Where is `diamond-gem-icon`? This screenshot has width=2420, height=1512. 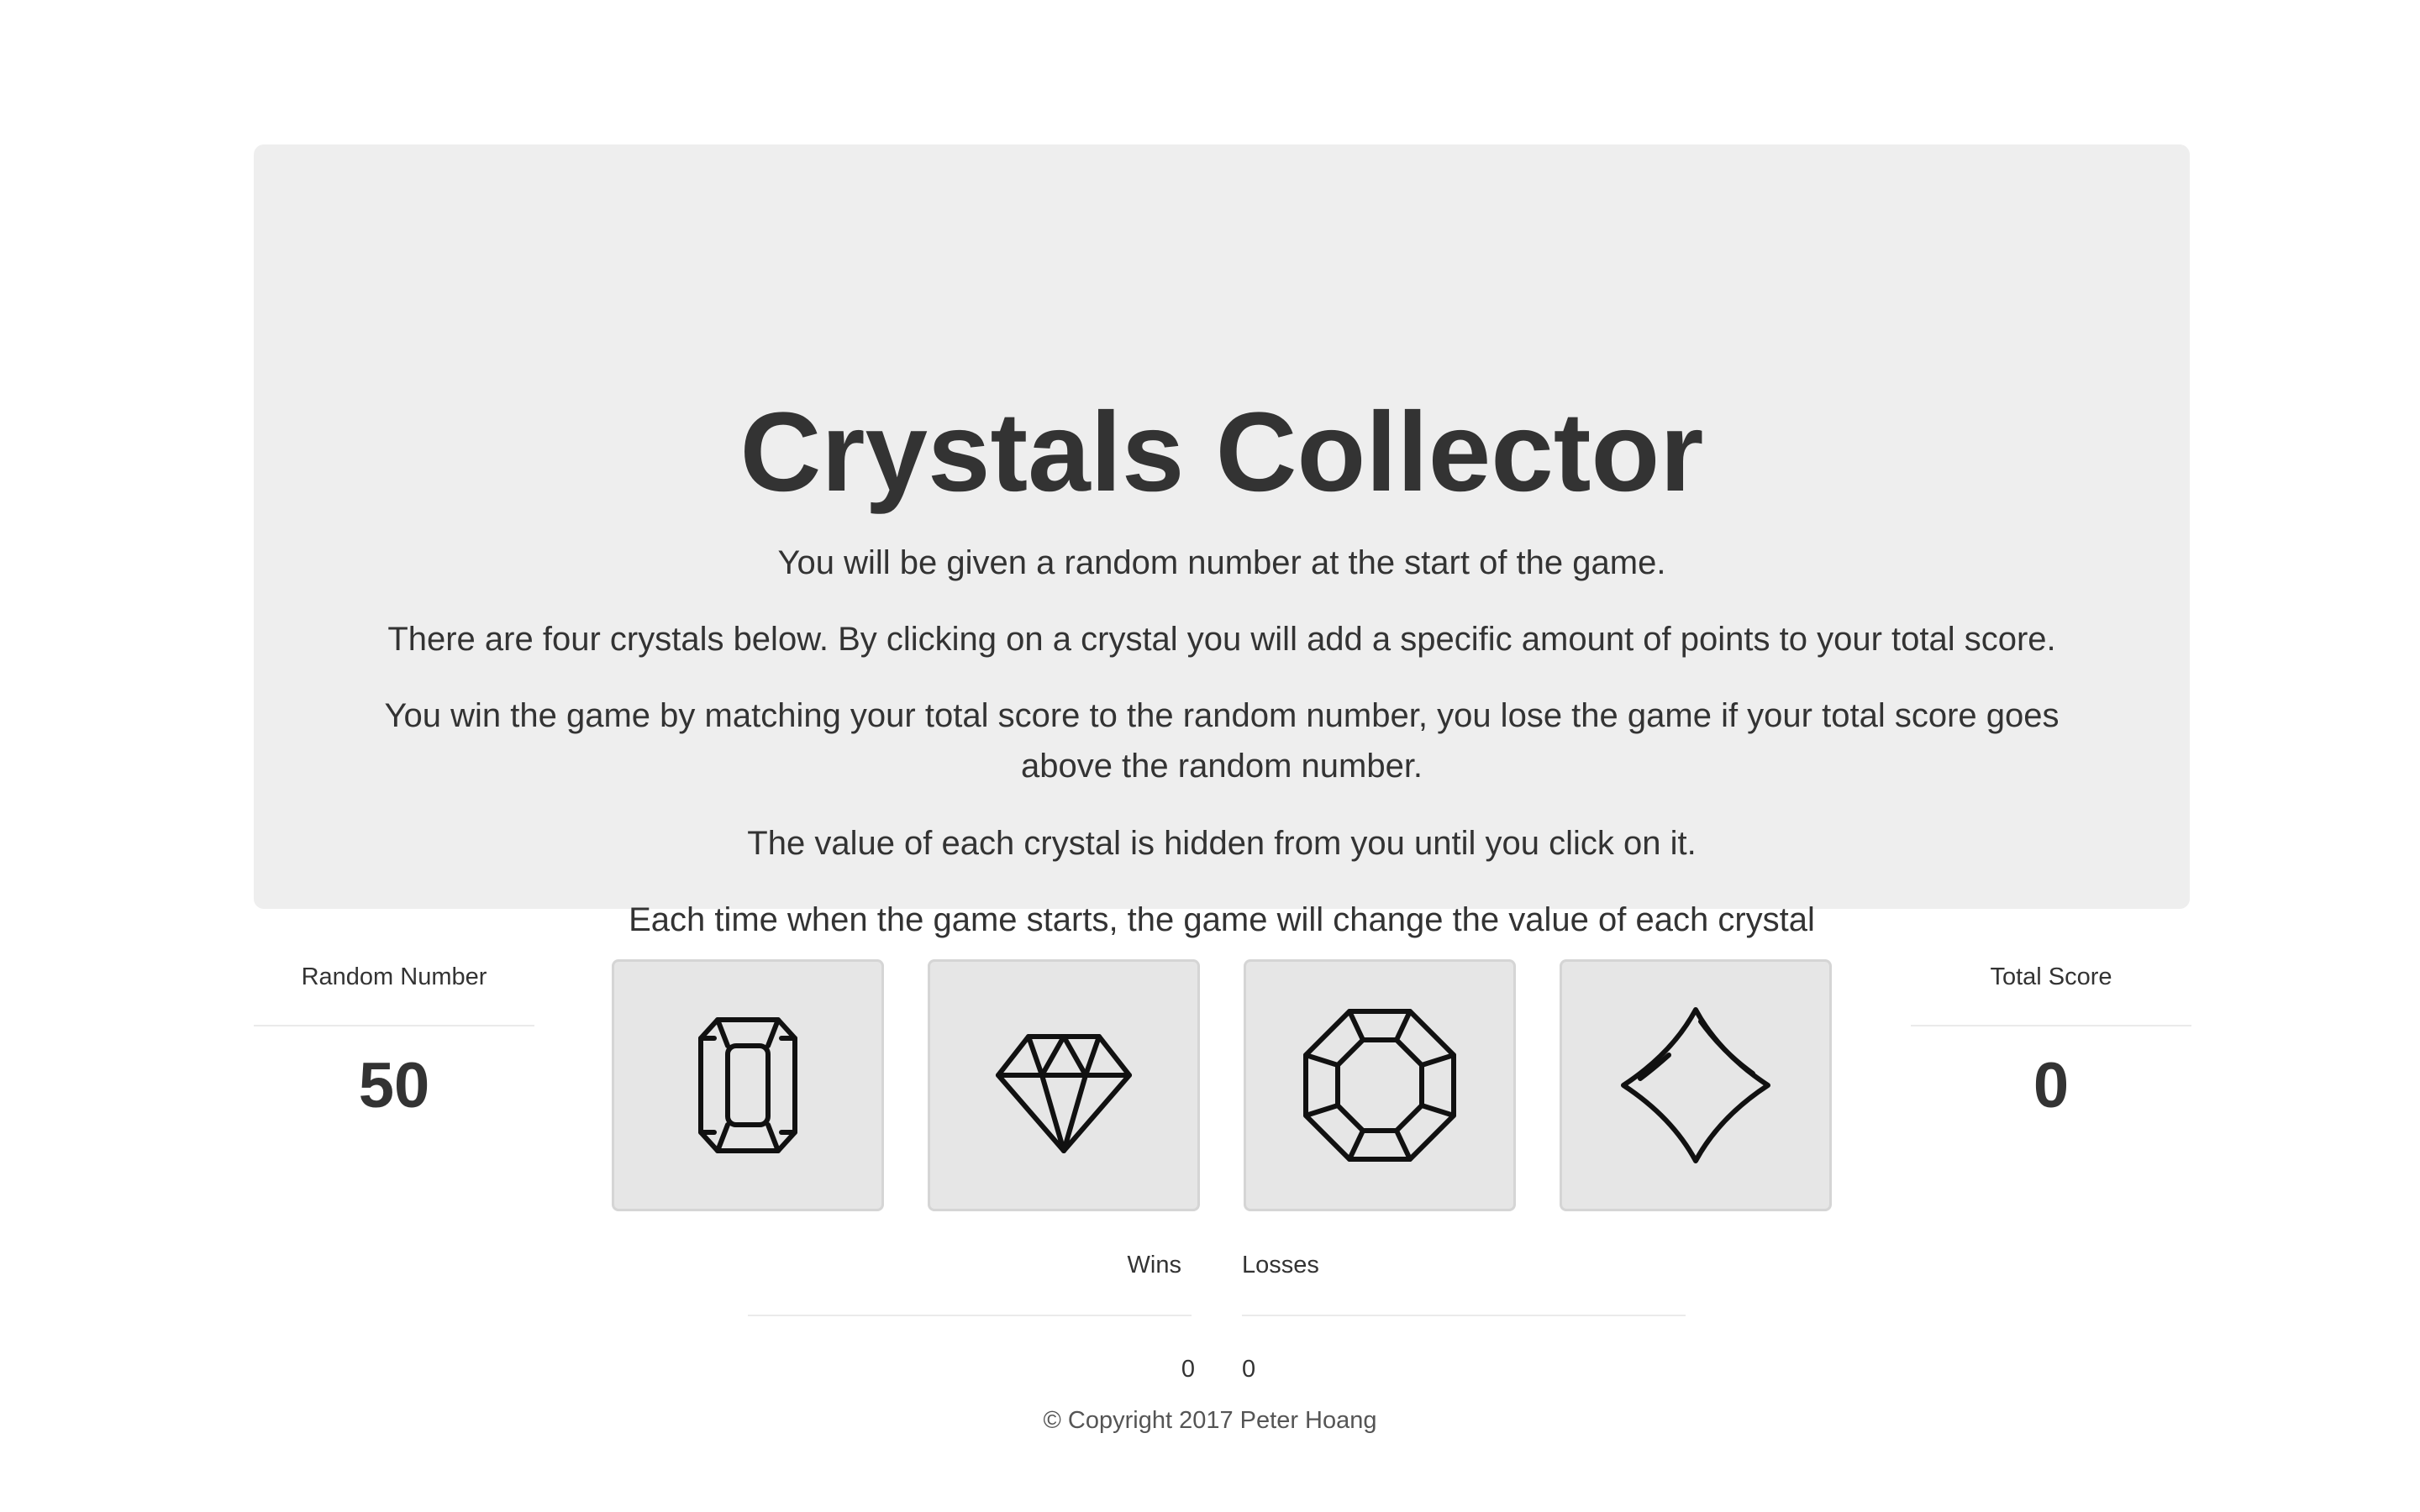 diamond-gem-icon is located at coordinates (1064, 1093).